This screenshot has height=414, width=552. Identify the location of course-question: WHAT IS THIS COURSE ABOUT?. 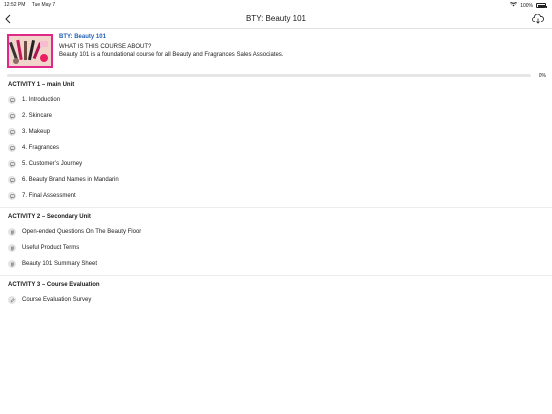
(105, 47).